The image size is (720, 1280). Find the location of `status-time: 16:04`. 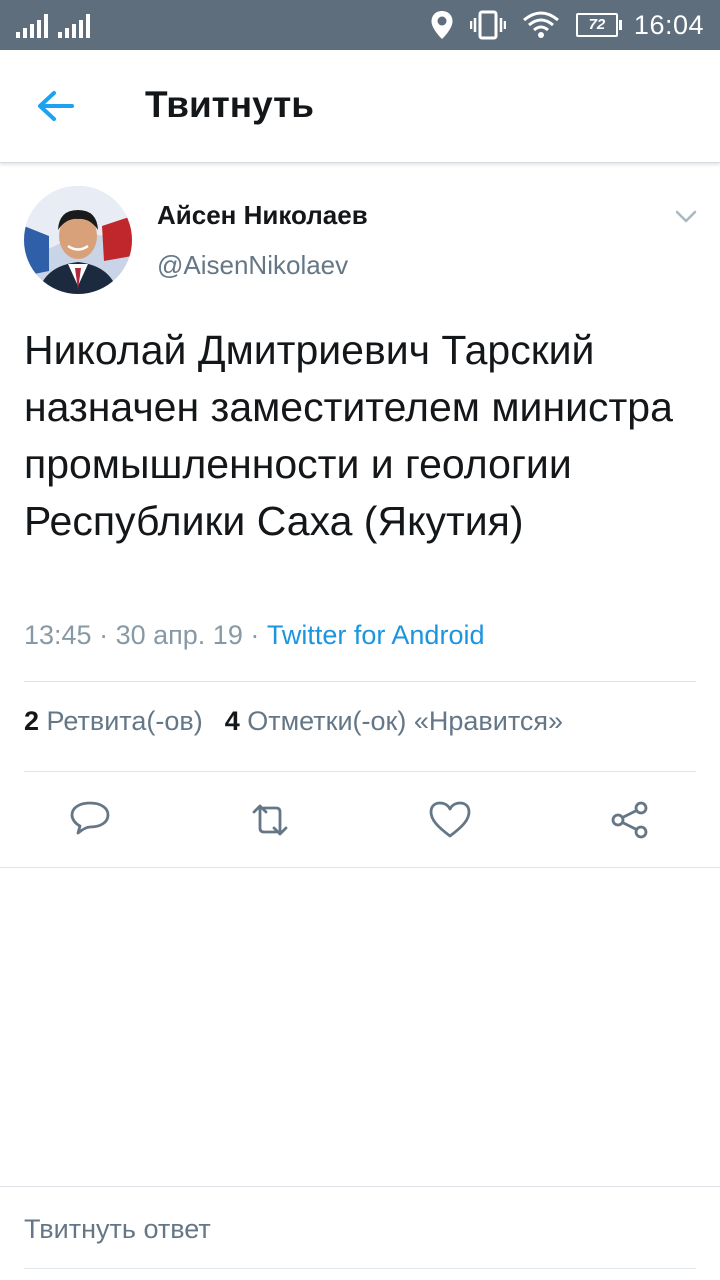

status-time: 16:04 is located at coordinates (668, 24).